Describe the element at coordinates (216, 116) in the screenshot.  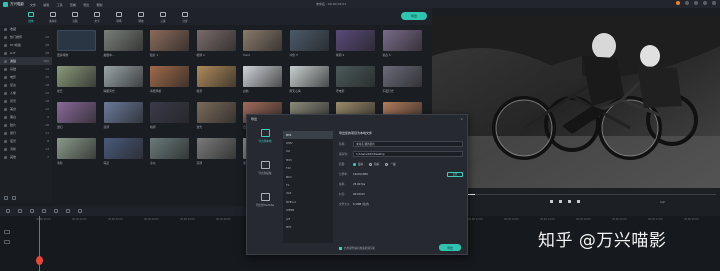
I see `filter-thumbnail: 逆光` at that location.